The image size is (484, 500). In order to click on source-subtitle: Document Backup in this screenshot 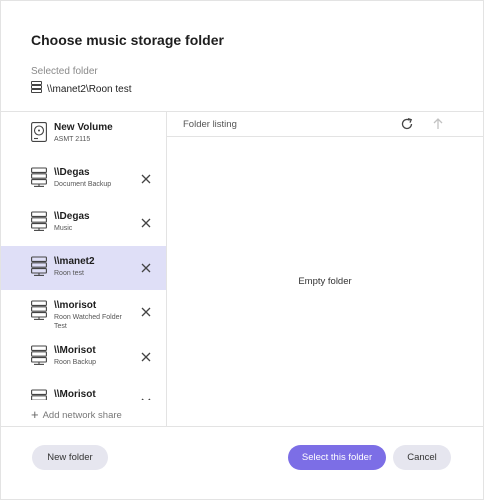, I will do `click(83, 184)`.